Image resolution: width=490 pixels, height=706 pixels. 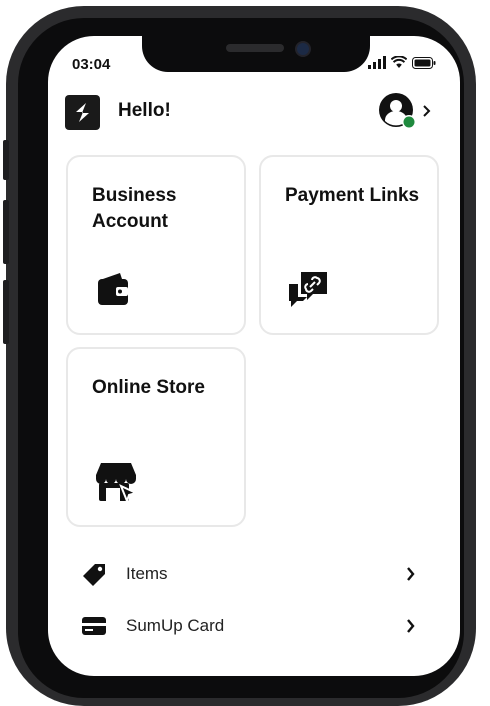 I want to click on status-icons, so click(x=402, y=62).